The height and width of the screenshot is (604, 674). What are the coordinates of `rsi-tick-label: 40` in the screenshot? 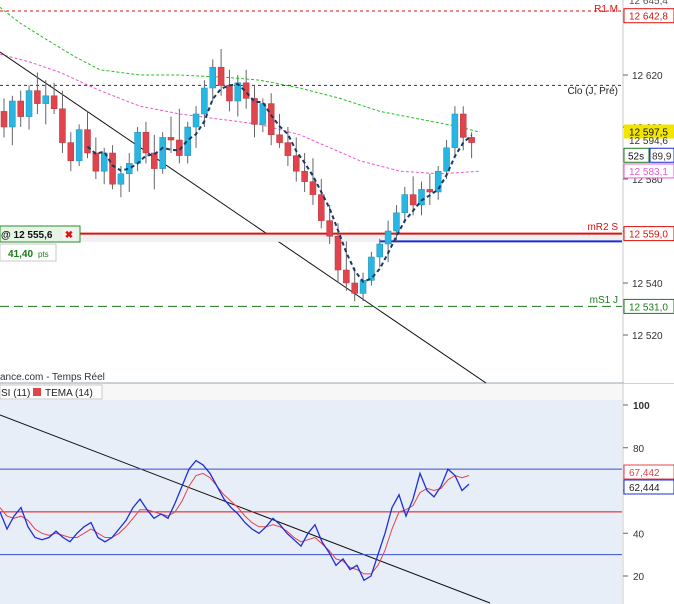 It's located at (639, 534).